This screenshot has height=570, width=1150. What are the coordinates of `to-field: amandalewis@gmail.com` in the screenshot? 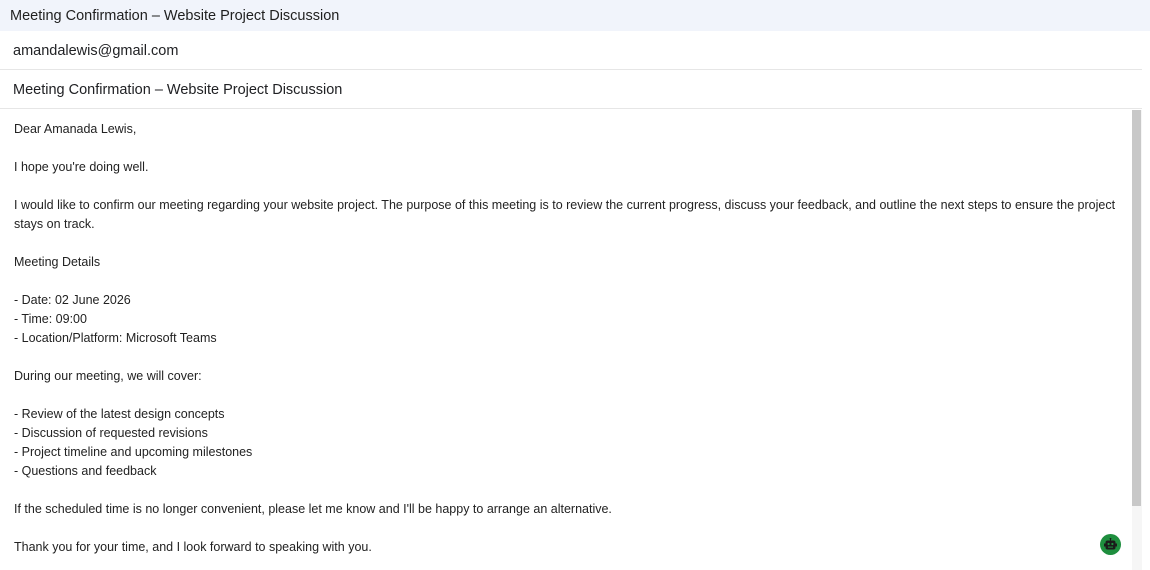 It's located at (571, 51).